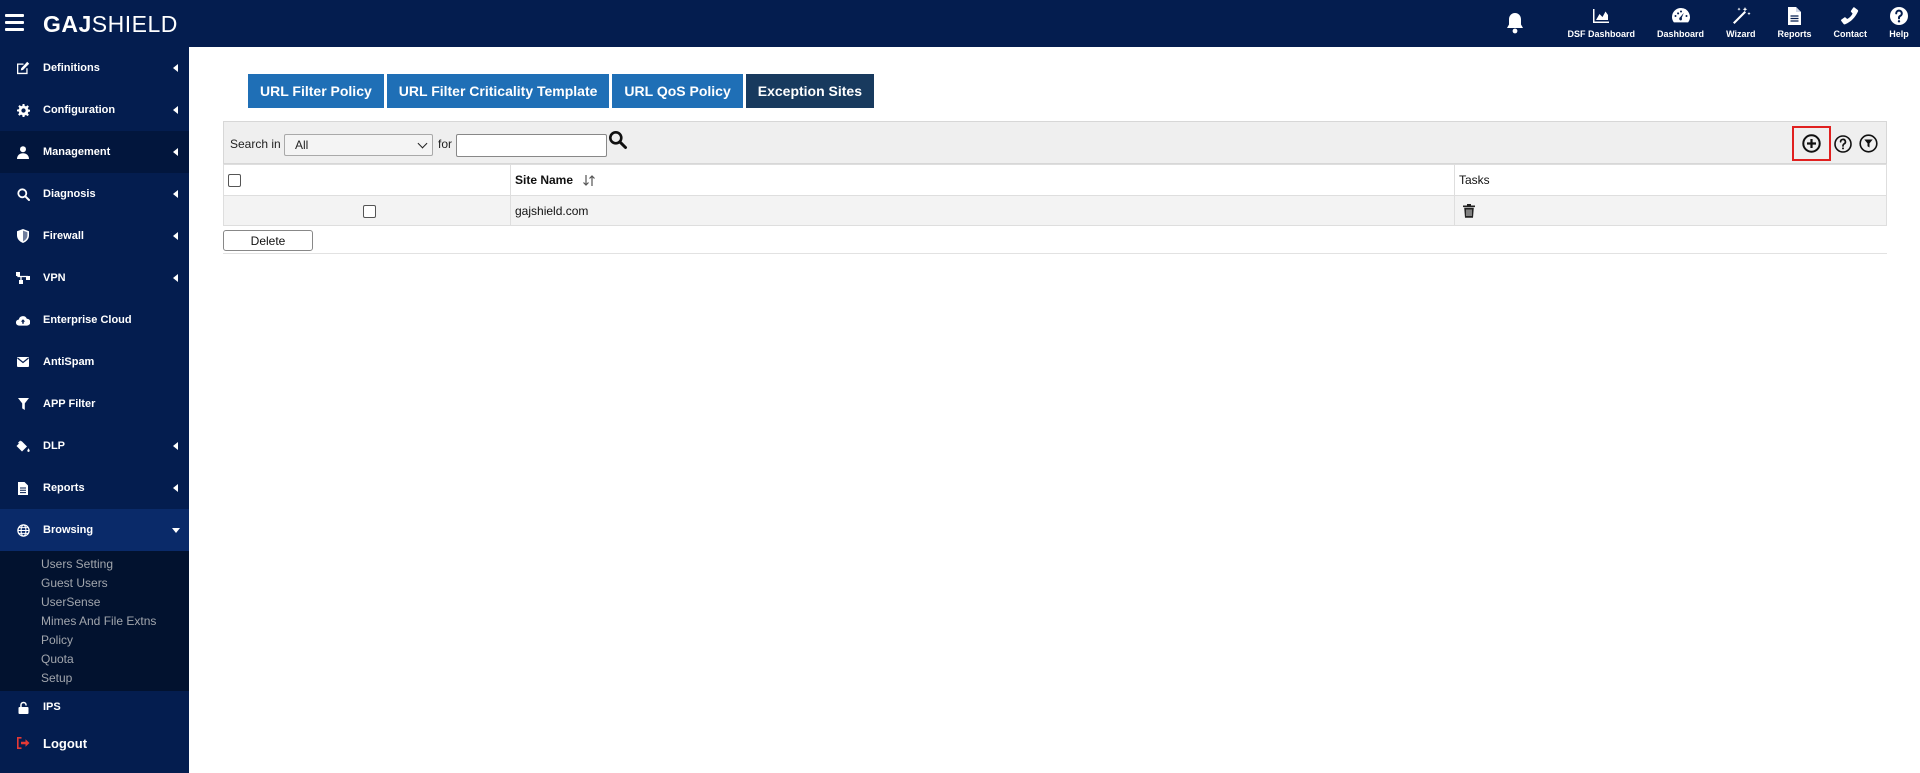  I want to click on sidebar-item-label: Management, so click(77, 152).